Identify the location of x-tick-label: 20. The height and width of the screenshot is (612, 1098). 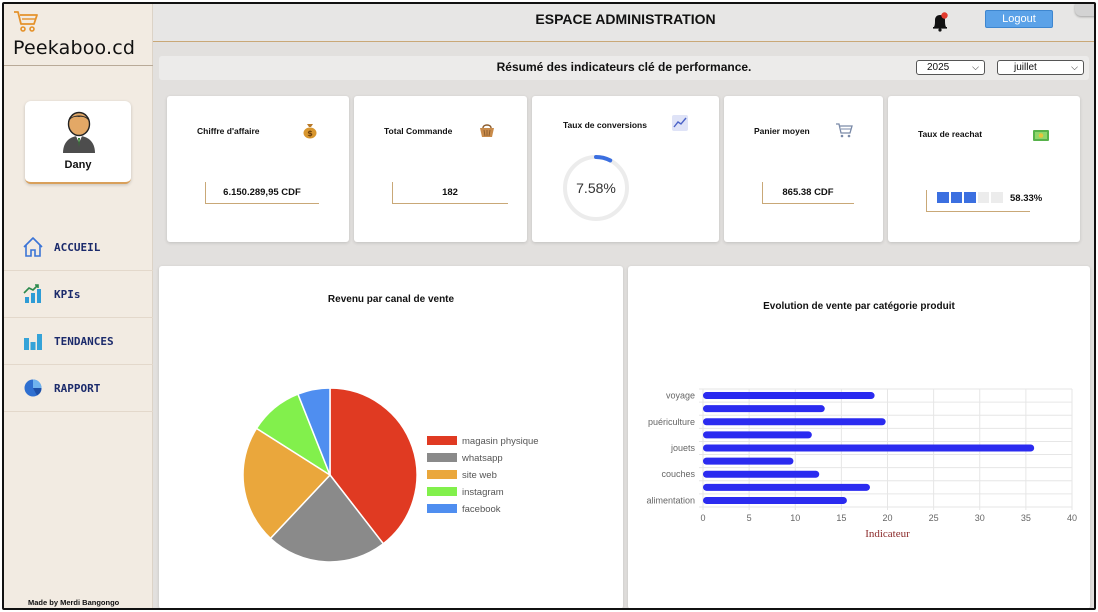
(887, 518).